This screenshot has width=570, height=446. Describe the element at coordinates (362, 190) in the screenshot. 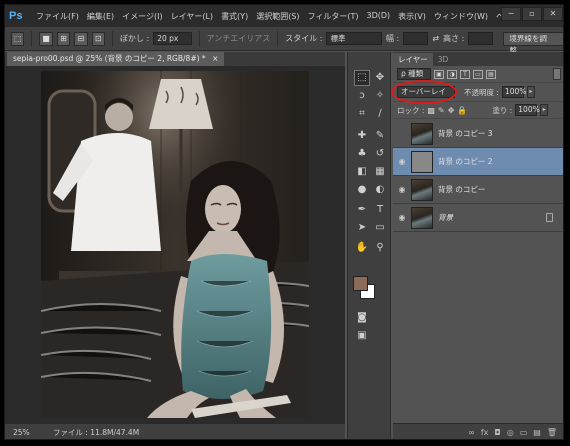

I see `blur-icon: ●` at that location.